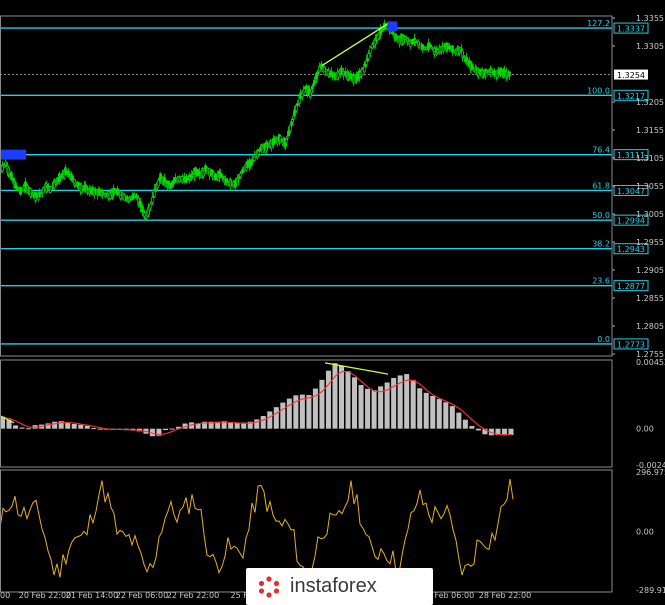  Describe the element at coordinates (650, 18) in the screenshot. I see `price-tick-label: 1.3355` at that location.